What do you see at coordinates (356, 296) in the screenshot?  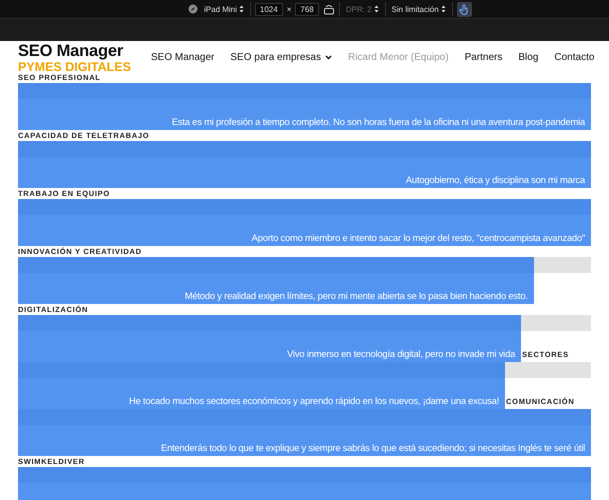 I see `skill-description: Método y realidad exigen límites, pero mi mente abierta se lo pasa bien haciendo esto.` at bounding box center [356, 296].